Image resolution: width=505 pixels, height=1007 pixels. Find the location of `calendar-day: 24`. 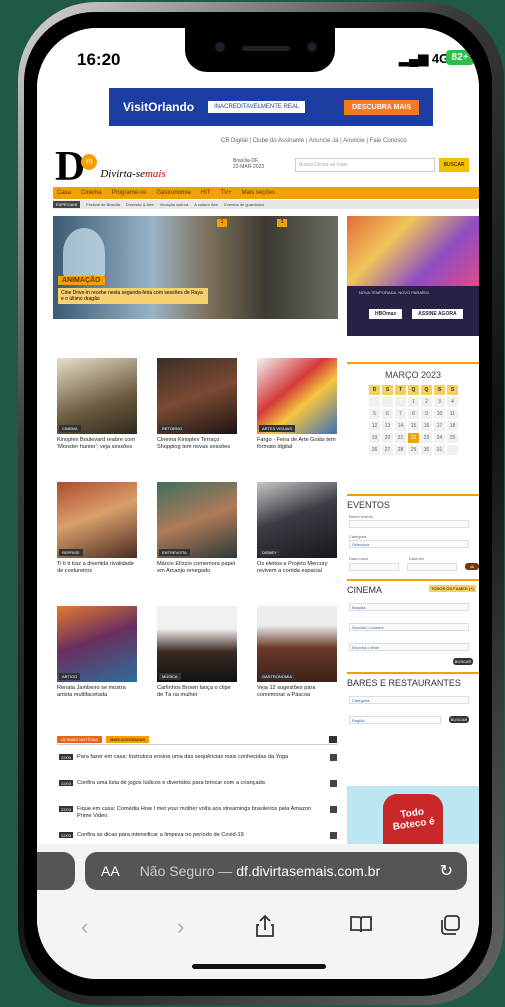

calendar-day: 24 is located at coordinates (439, 438).